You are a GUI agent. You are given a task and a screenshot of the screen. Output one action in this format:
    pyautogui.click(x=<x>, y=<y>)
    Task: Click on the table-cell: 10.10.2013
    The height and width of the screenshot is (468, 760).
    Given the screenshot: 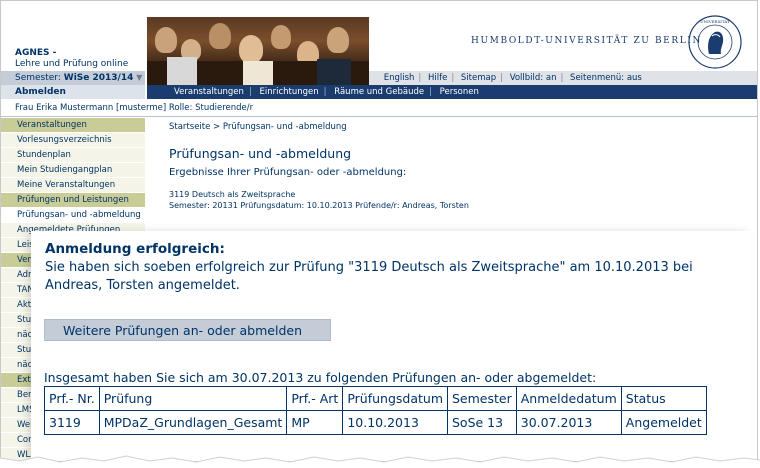 What is the action you would take?
    pyautogui.click(x=395, y=422)
    